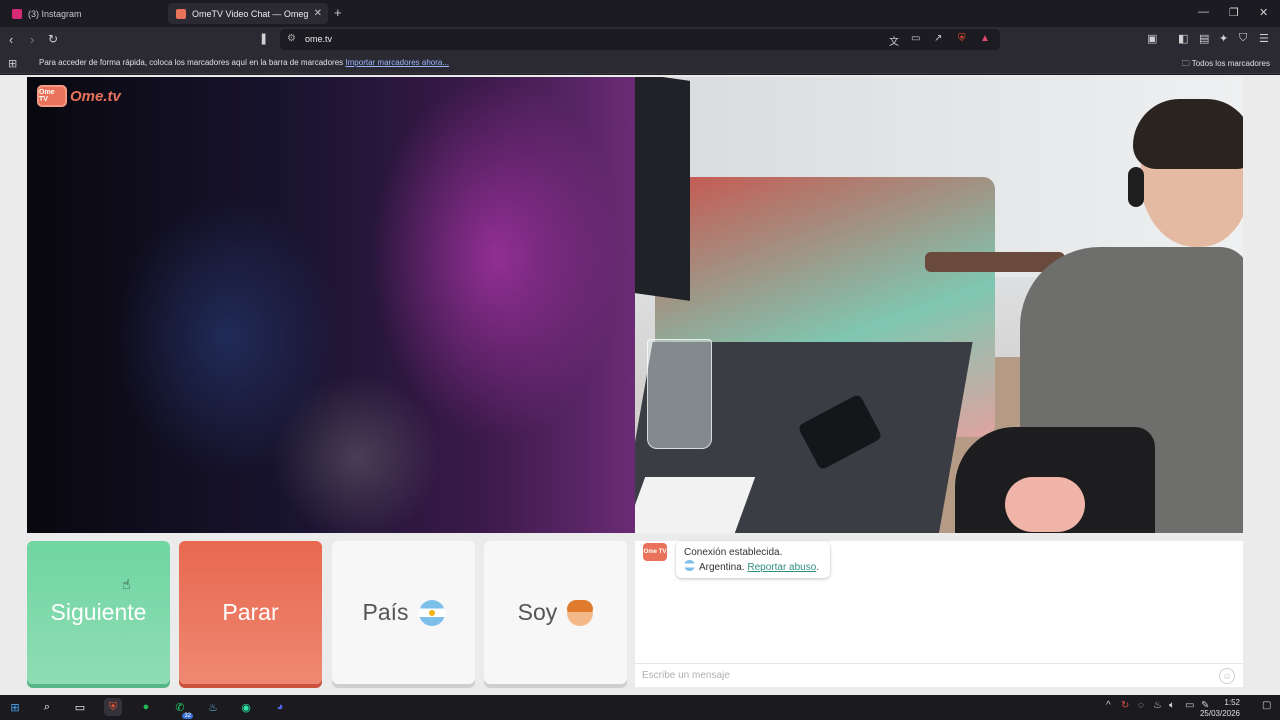  I want to click on stop-button: Parar, so click(250, 612).